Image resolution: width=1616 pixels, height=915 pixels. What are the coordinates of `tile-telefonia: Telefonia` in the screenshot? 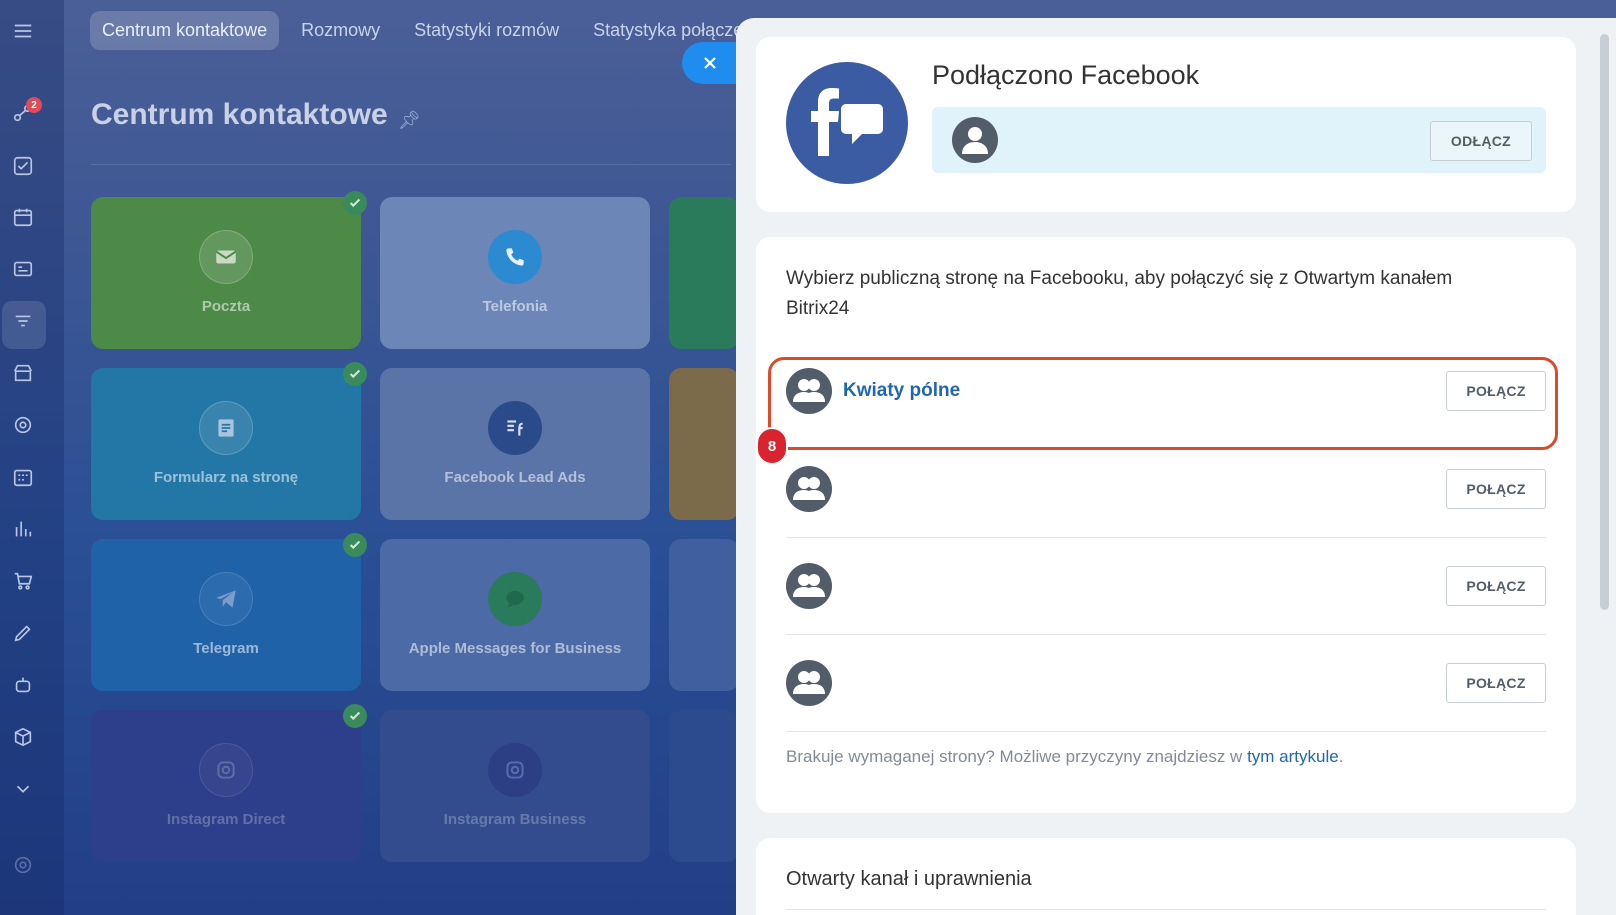 It's located at (515, 273).